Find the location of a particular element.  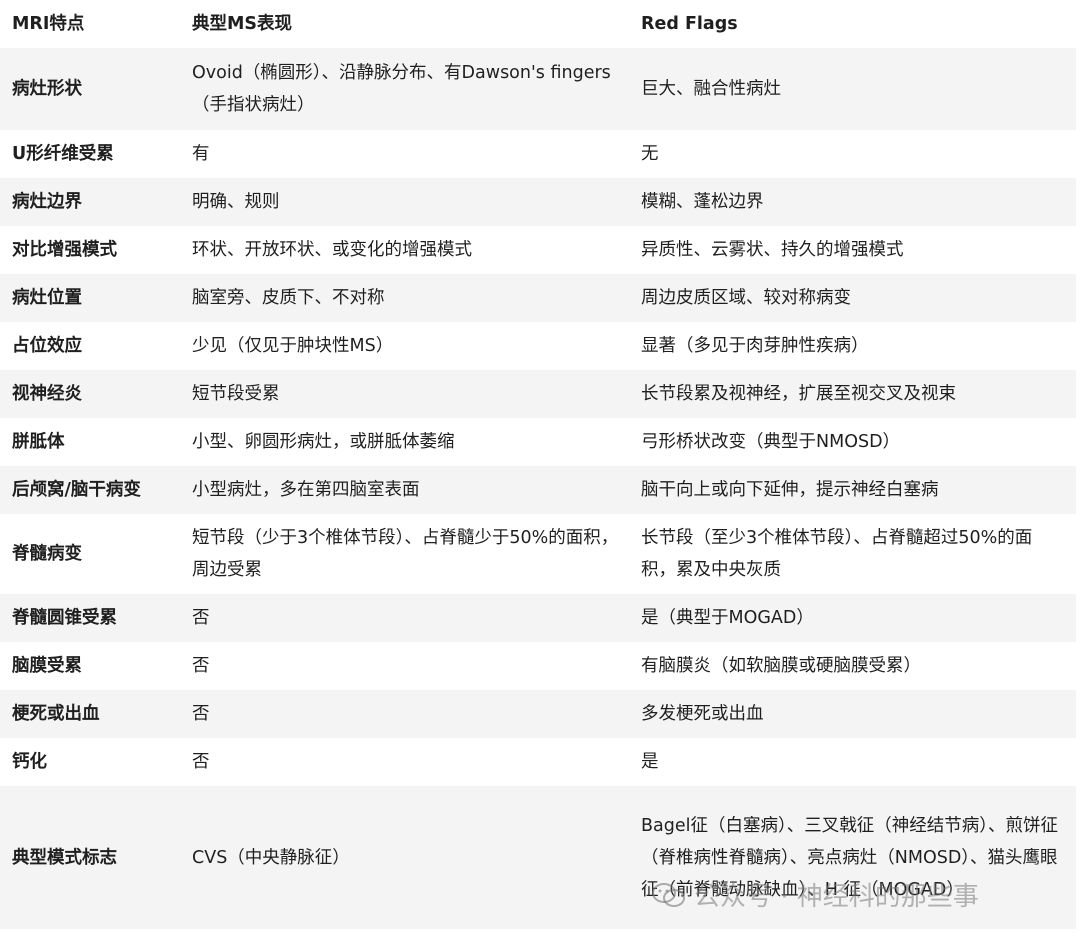

feature-cell: 梗死或出血 is located at coordinates (56, 714).